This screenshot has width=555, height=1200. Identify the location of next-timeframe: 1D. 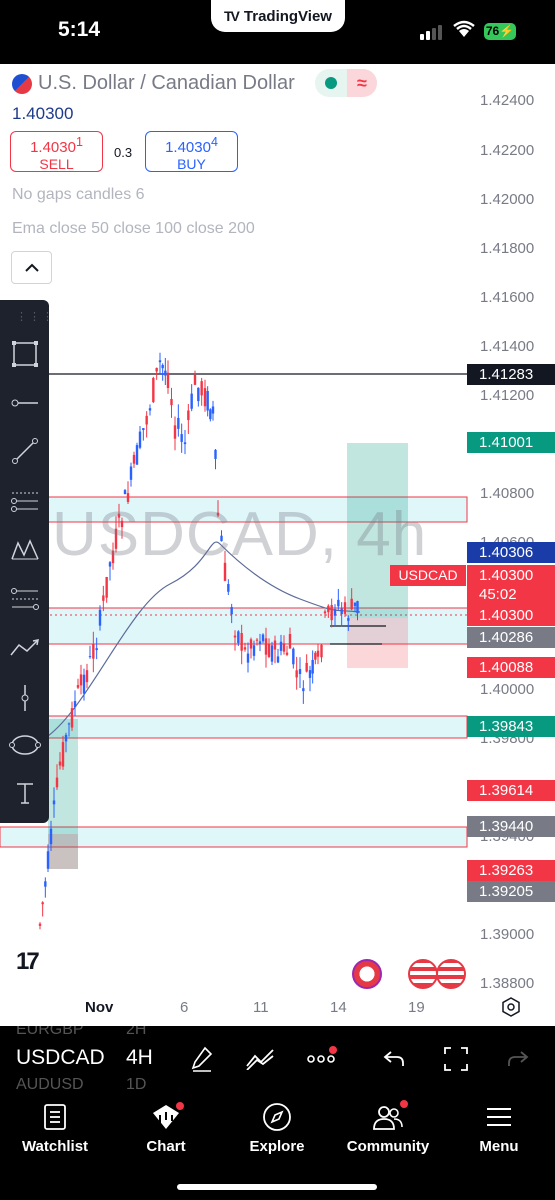
(136, 1084).